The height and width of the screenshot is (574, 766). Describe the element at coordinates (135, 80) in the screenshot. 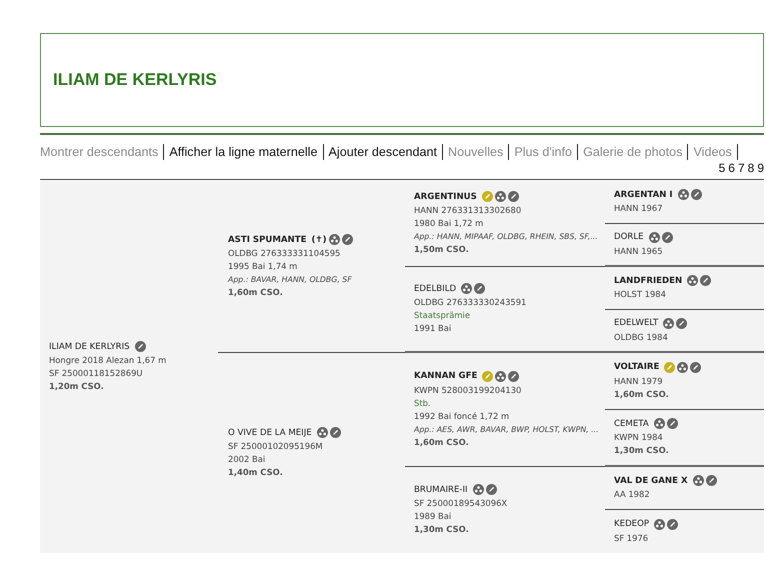

I see `horse-title: ILIAM DE KERLYRIS` at that location.